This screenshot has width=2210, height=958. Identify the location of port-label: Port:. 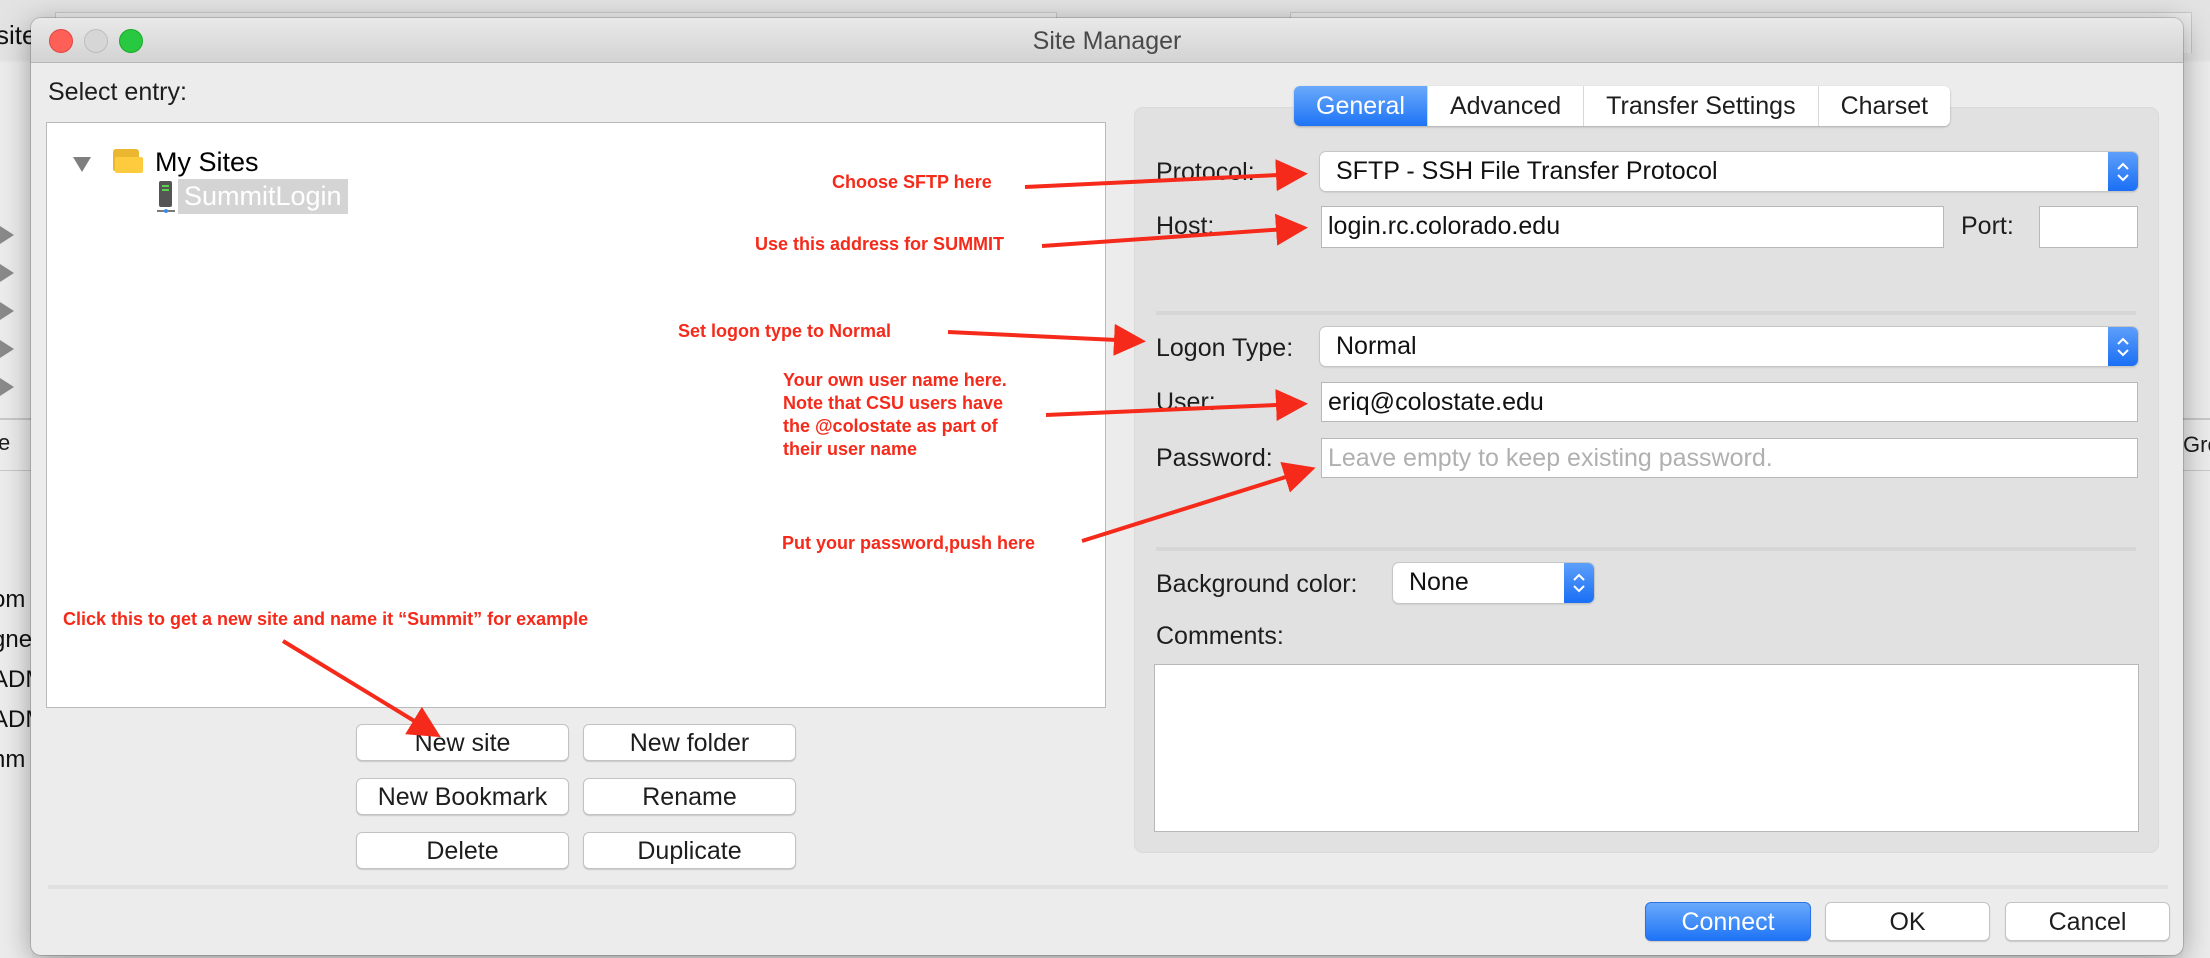
(1987, 226).